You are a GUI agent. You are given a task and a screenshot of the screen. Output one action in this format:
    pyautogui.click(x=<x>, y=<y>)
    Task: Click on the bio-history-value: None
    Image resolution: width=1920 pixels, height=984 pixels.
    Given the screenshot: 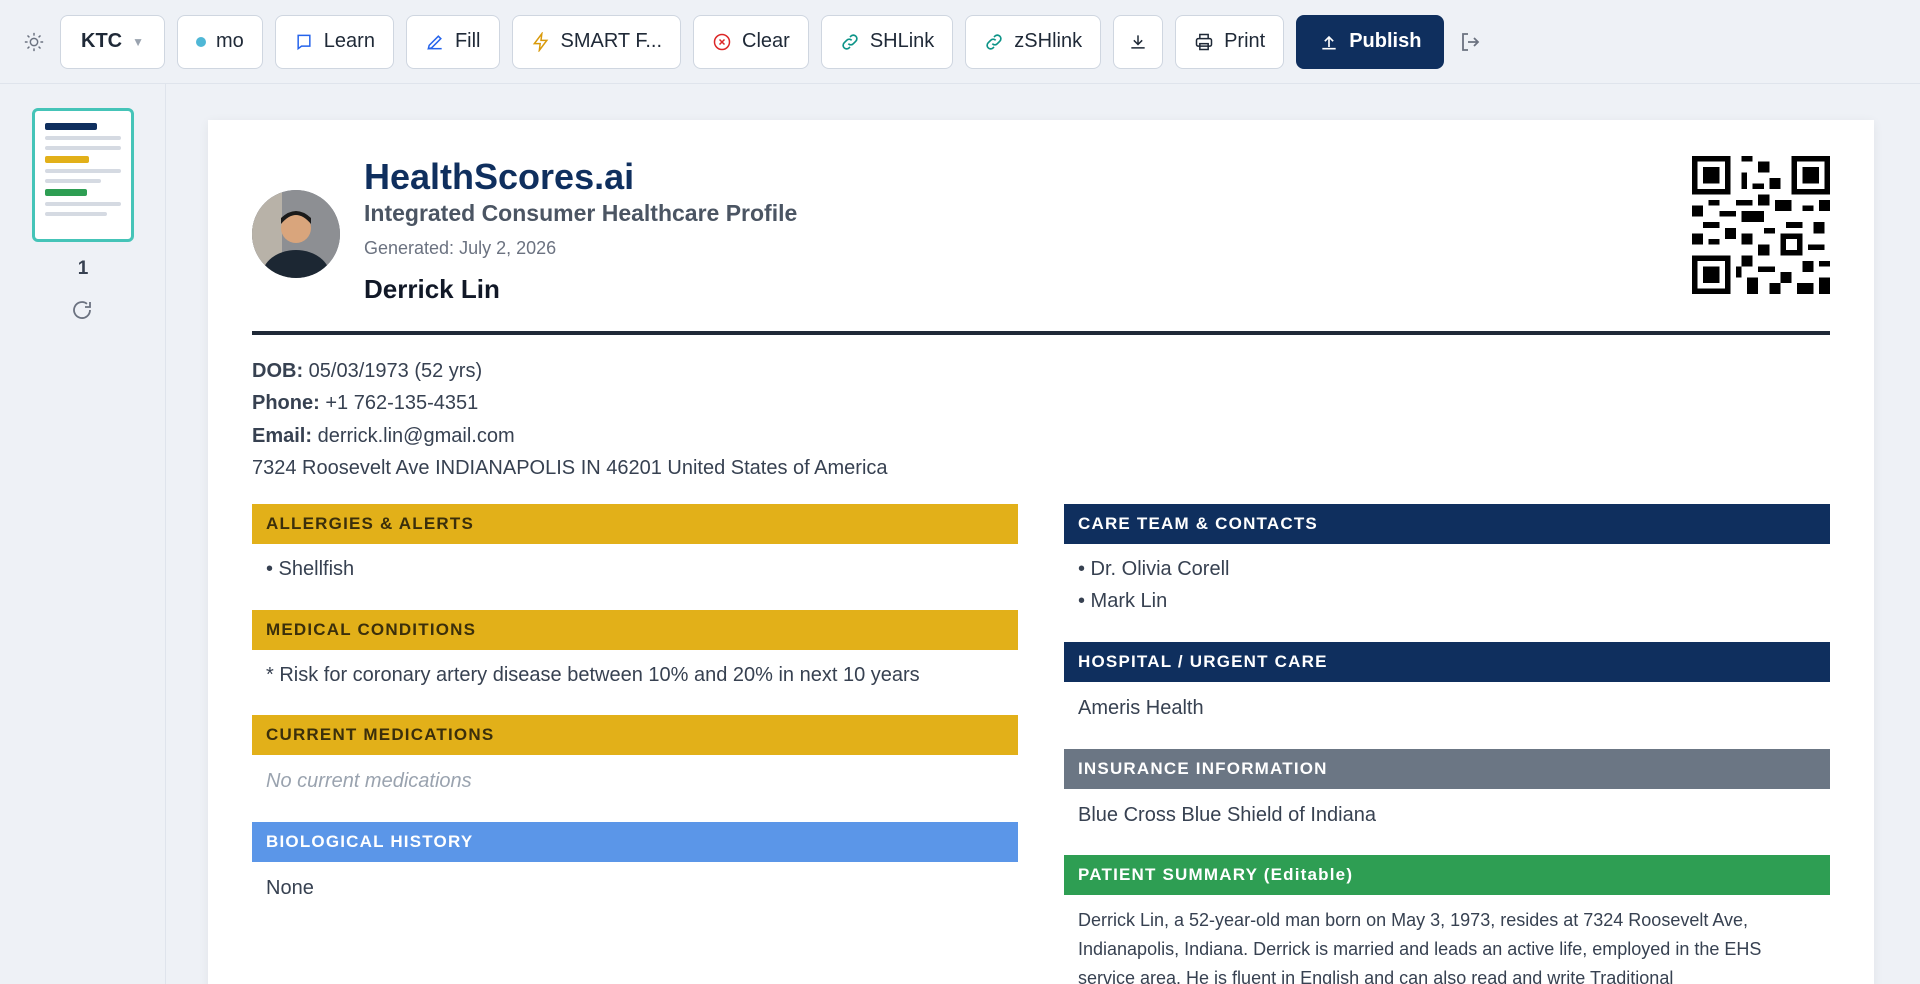 What is the action you would take?
    pyautogui.click(x=290, y=888)
    